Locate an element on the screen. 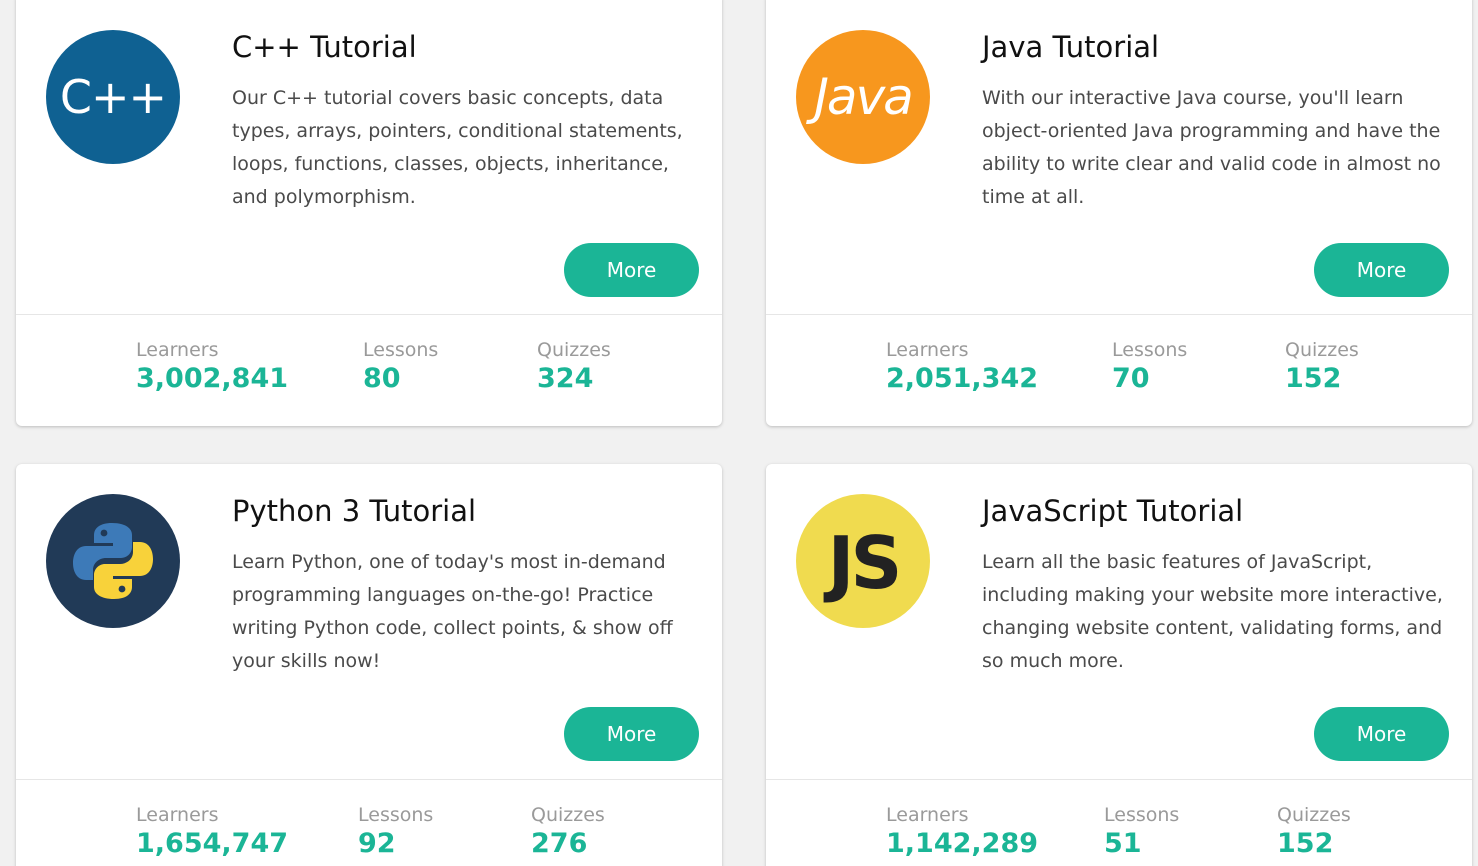 The image size is (1478, 866). java-logo-icon: Java is located at coordinates (863, 97).